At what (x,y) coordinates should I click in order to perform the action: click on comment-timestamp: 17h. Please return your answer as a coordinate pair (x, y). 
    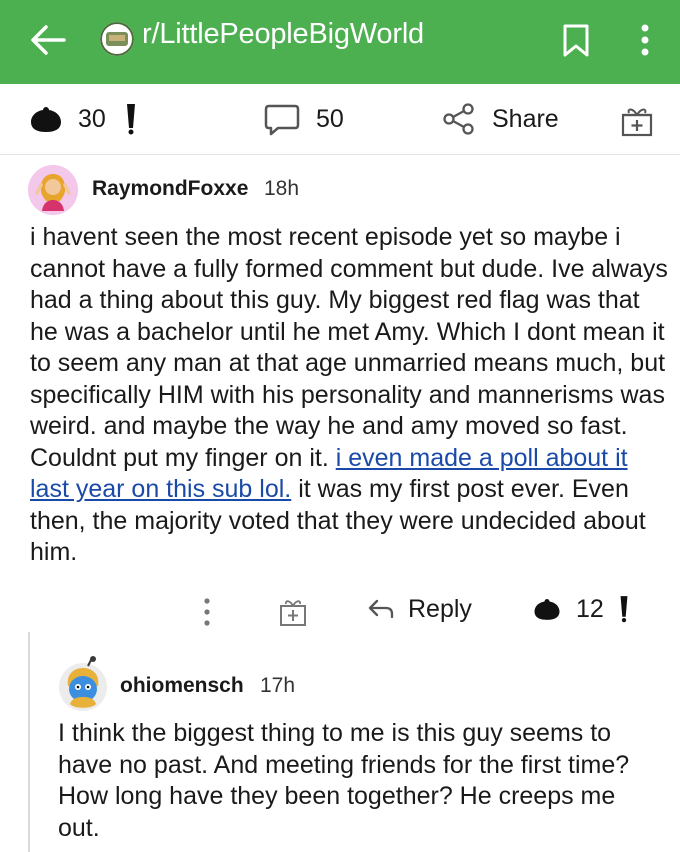
    Looking at the image, I should click on (278, 685).